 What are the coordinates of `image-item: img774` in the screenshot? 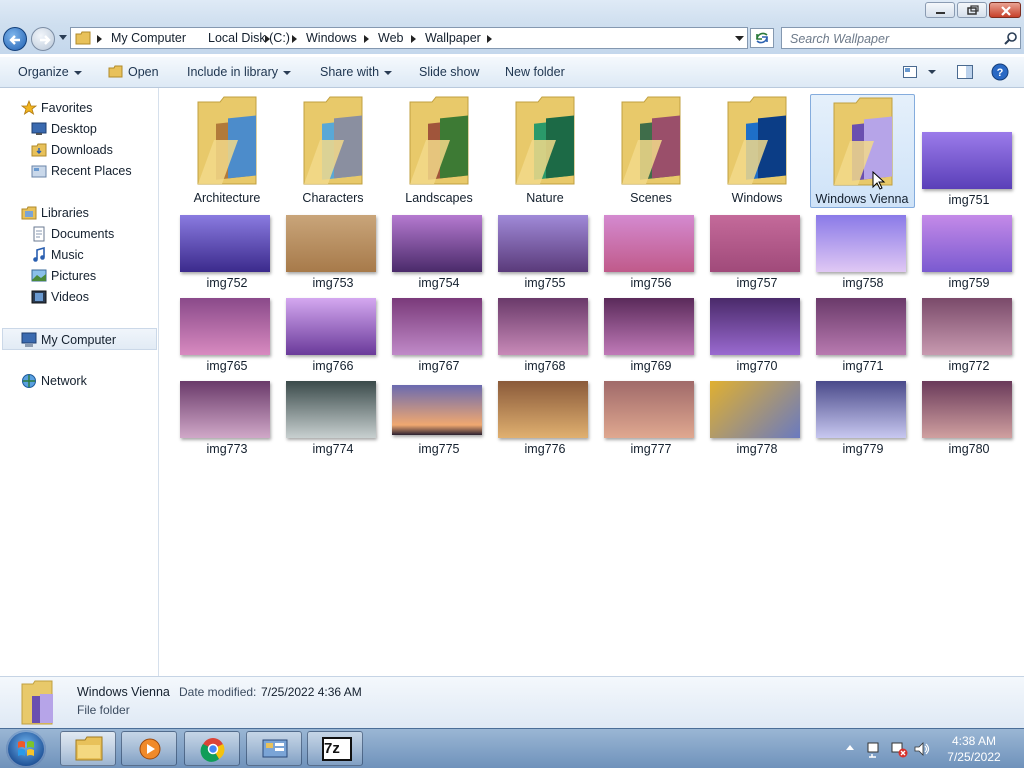 It's located at (333, 432).